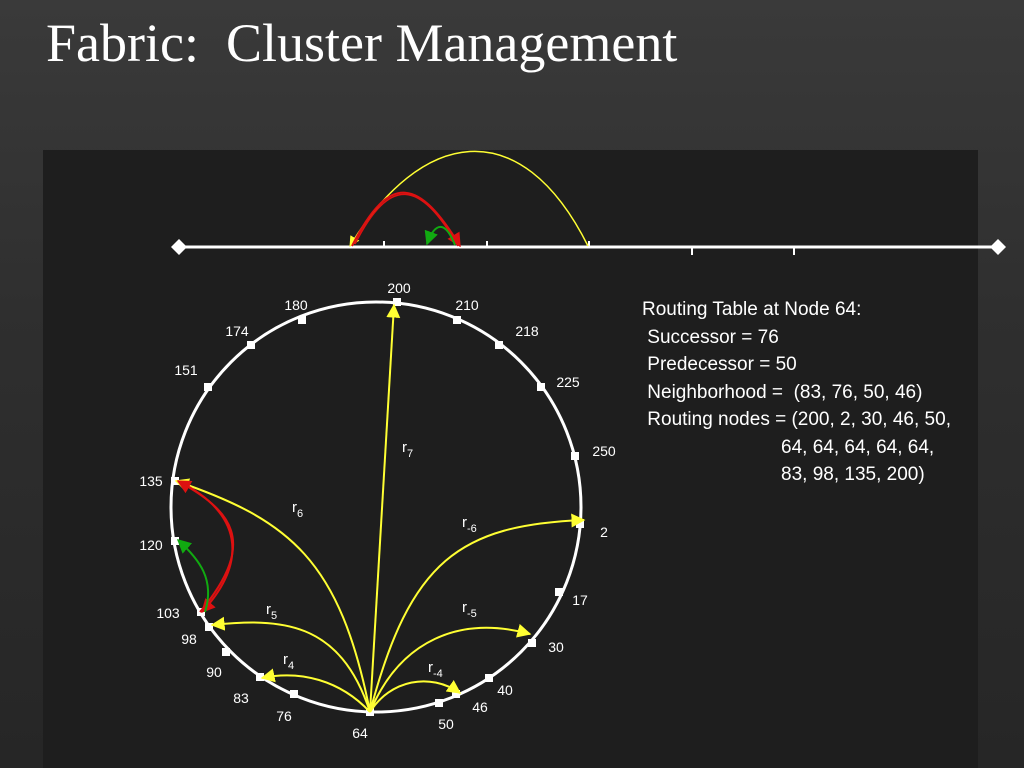 The height and width of the screenshot is (768, 1024). Describe the element at coordinates (179, 247) in the screenshot. I see `line-start-diamond` at that location.